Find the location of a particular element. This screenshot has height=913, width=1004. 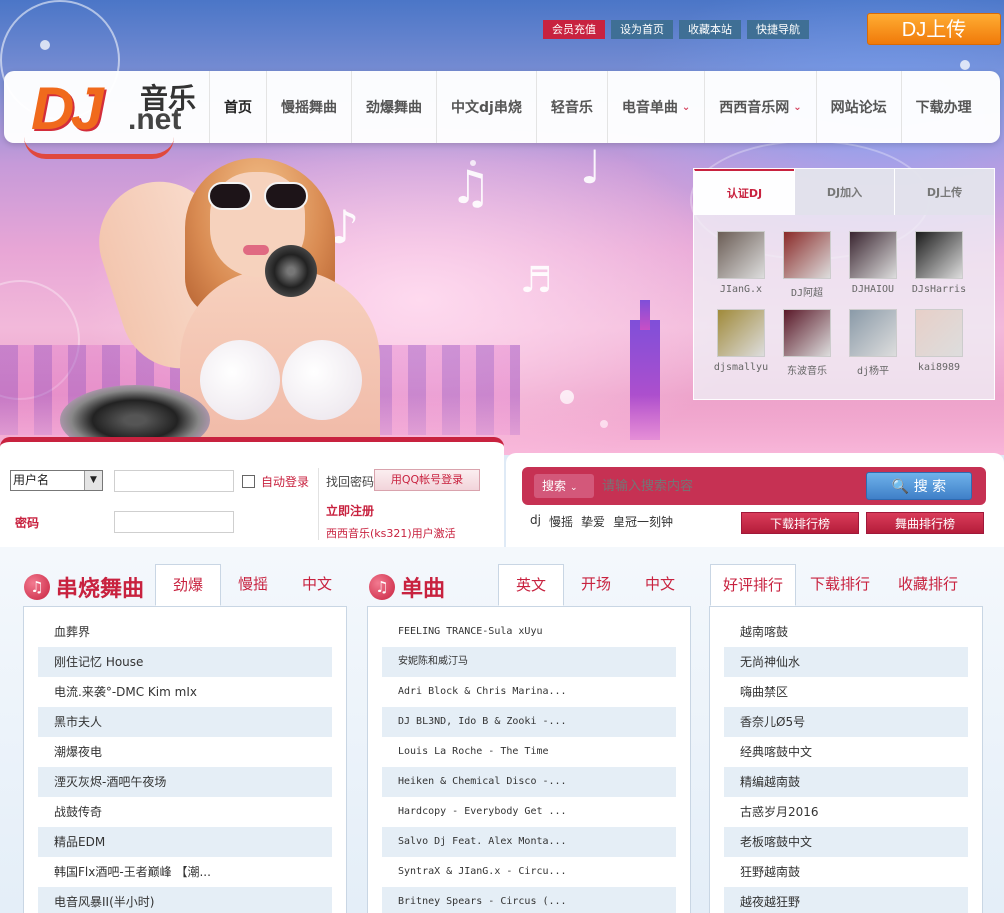

list-item: 越夜越狂野 is located at coordinates (846, 900).